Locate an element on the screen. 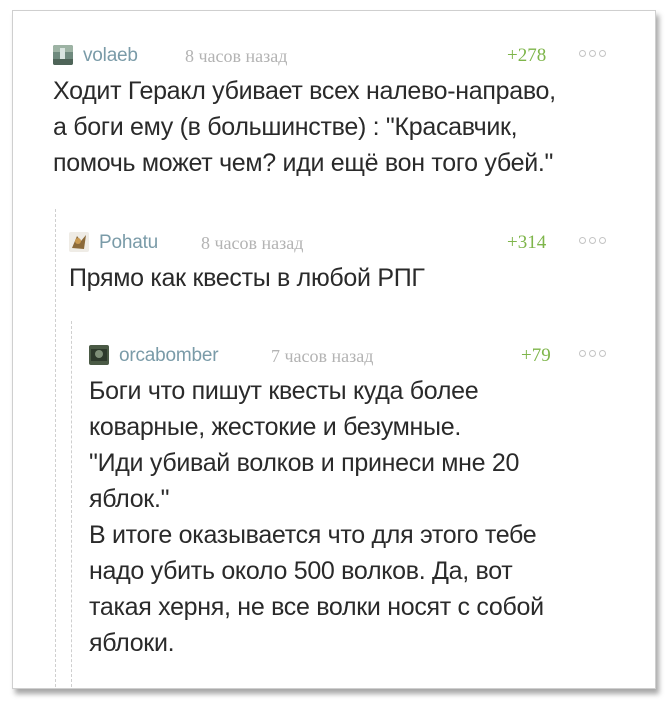 This screenshot has width=670, height=703. username: Pohatu is located at coordinates (128, 243).